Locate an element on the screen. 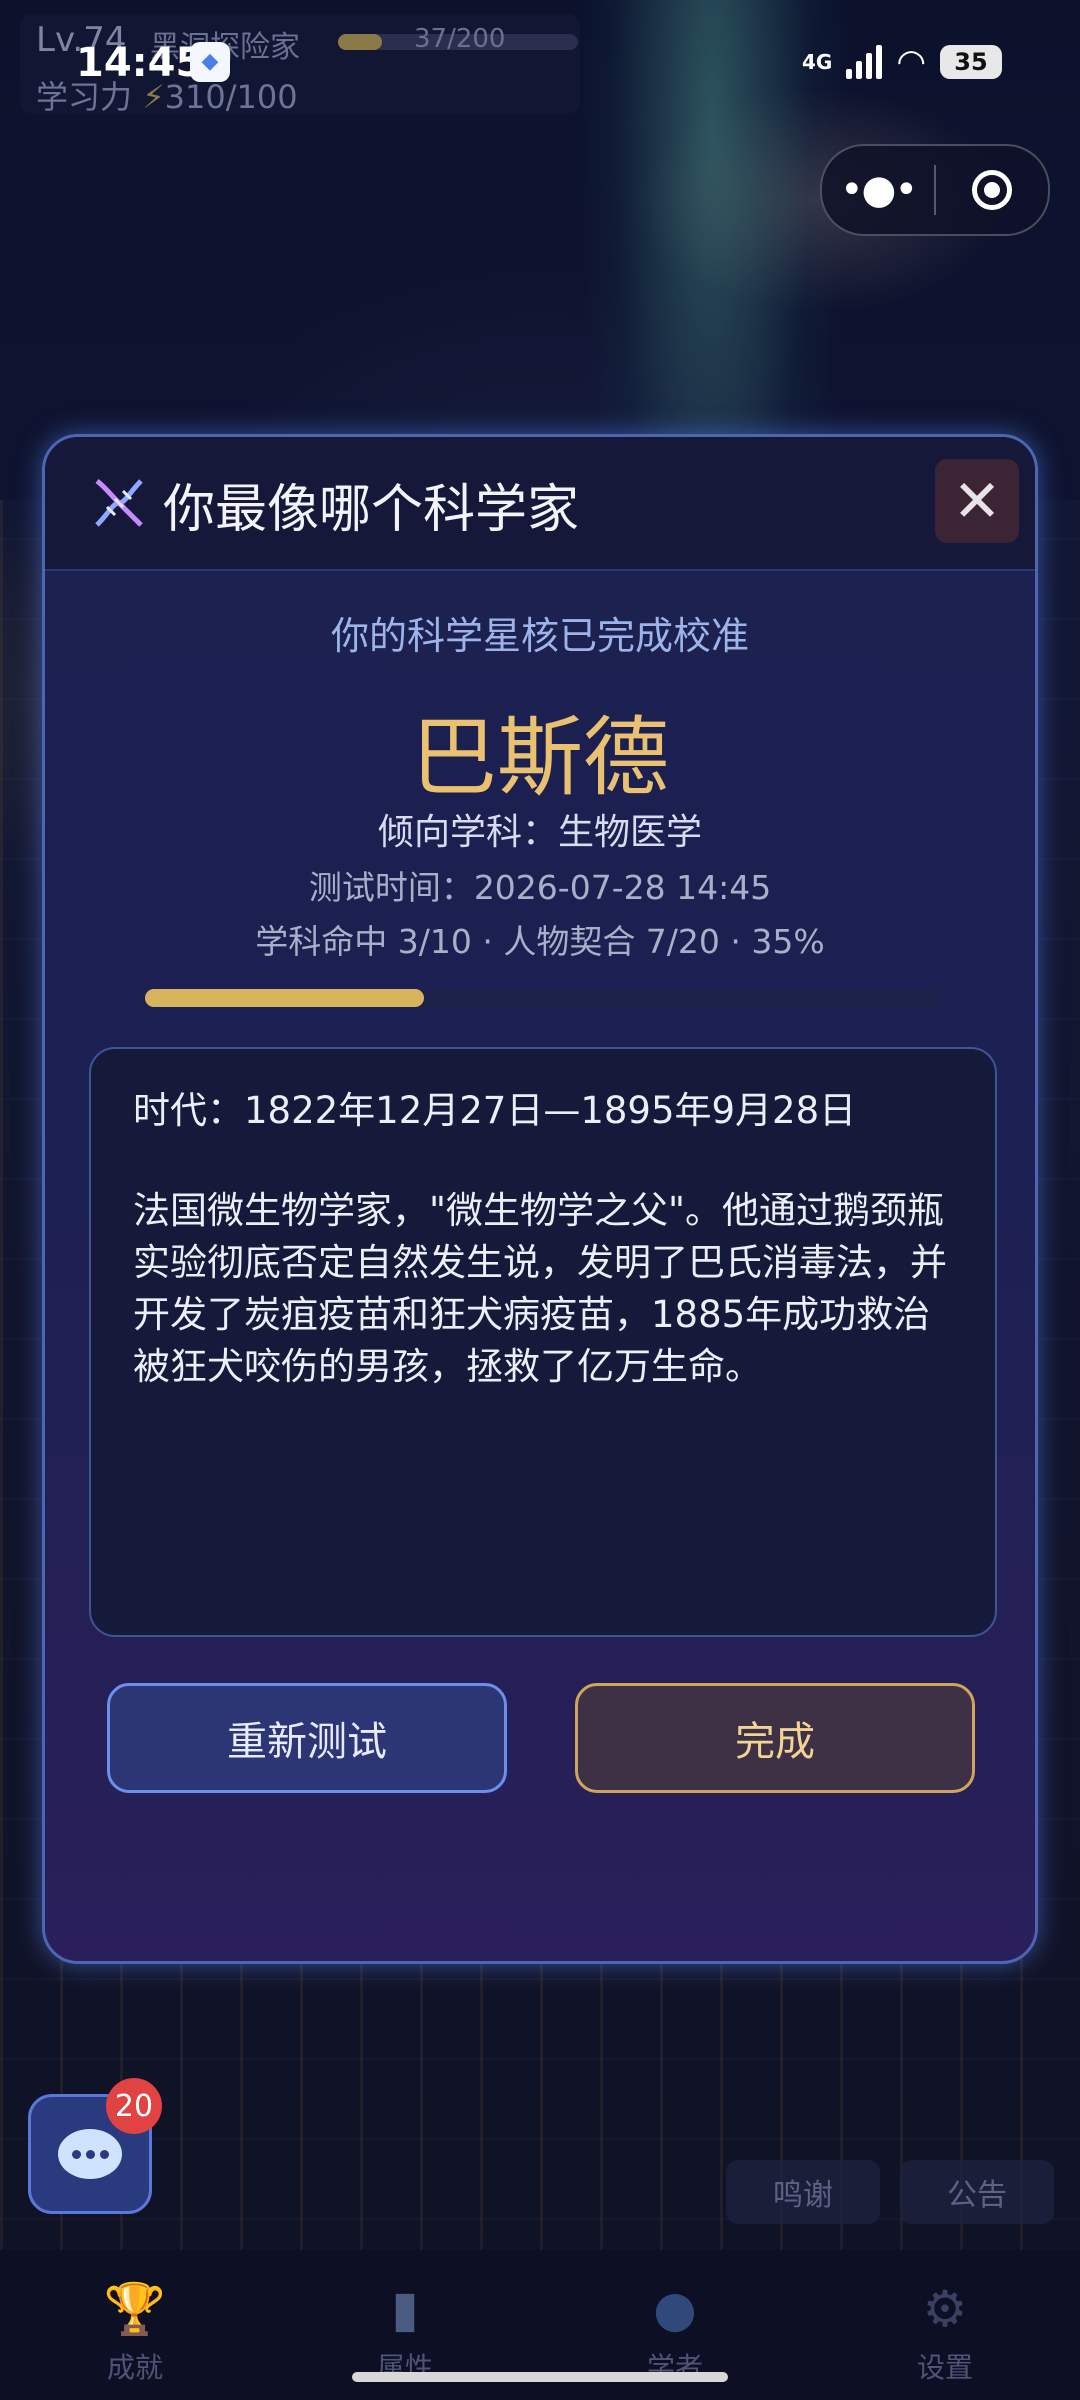 The width and height of the screenshot is (1080, 2400). person-icon: ● is located at coordinates (675, 2309).